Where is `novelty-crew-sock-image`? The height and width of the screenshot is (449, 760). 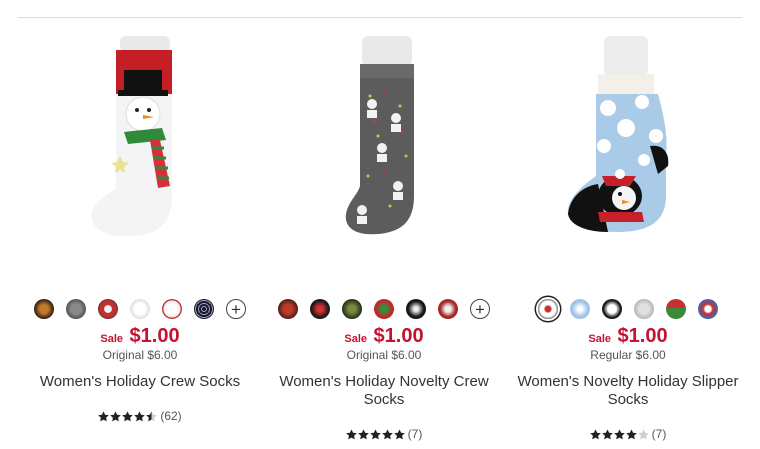
novelty-crew-sock-image is located at coordinates (379, 135).